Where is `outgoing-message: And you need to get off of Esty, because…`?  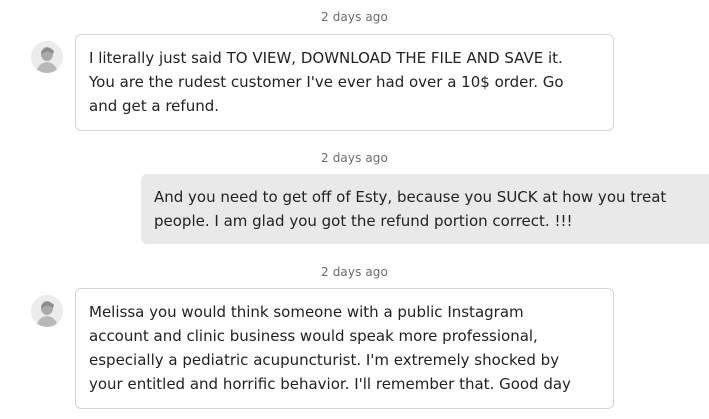 outgoing-message: And you need to get off of Esty, because… is located at coordinates (425, 209).